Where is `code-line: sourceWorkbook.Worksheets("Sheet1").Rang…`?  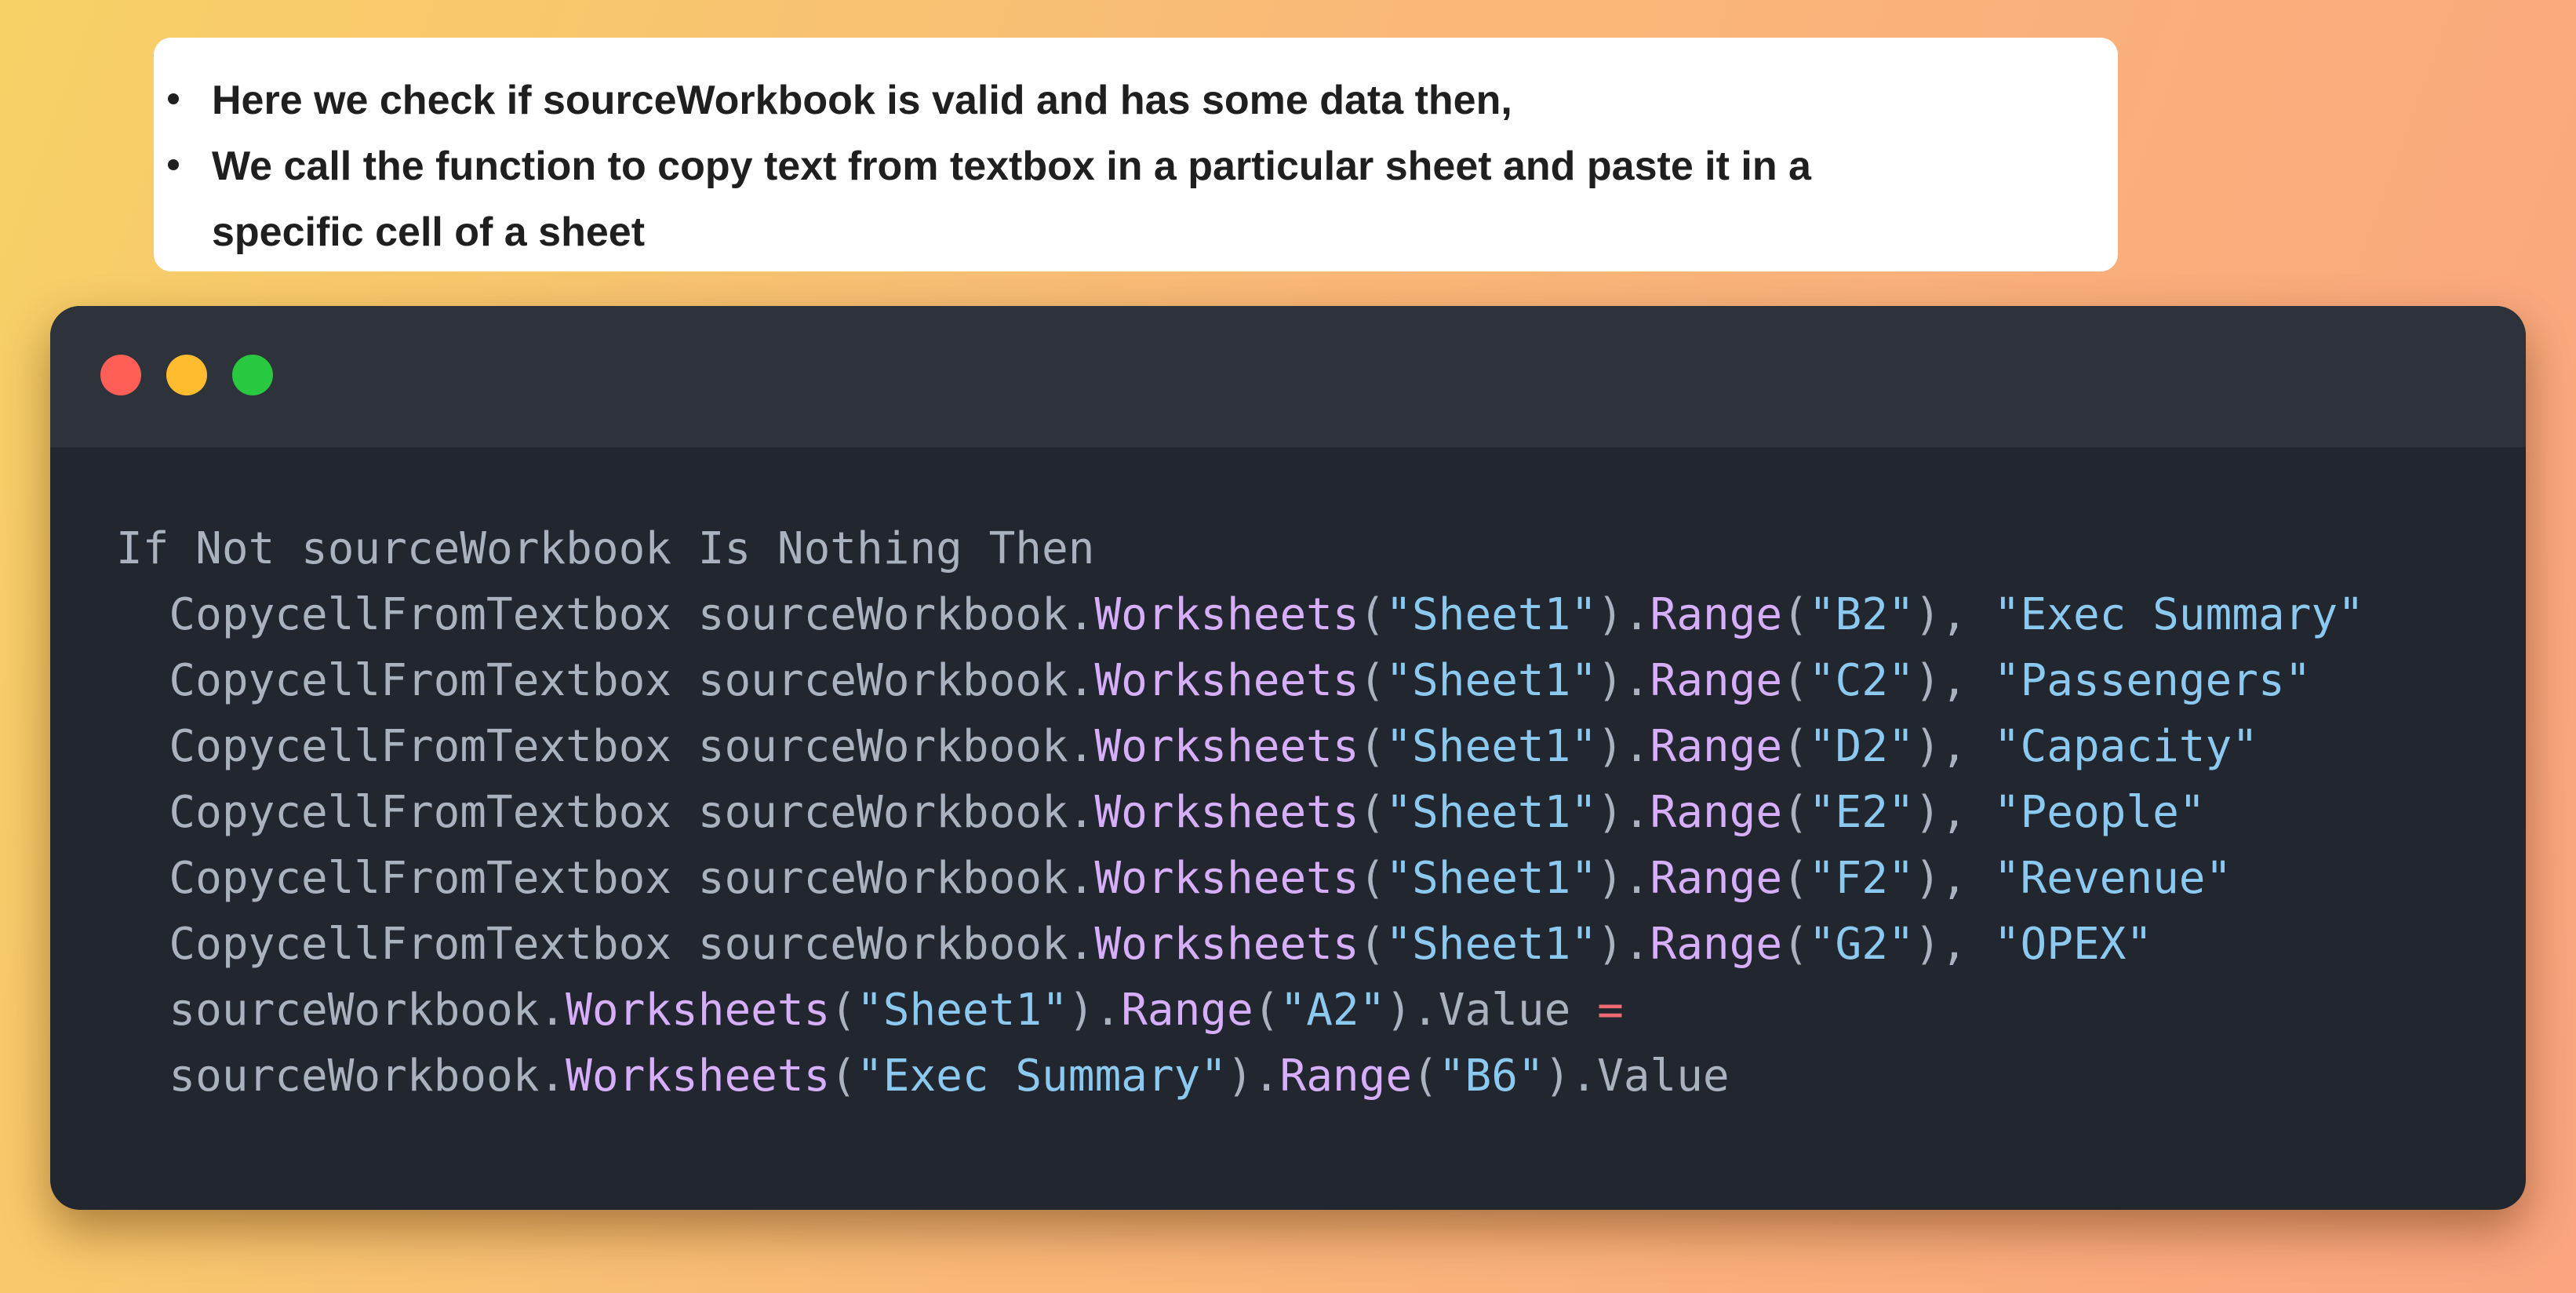 code-line: sourceWorkbook.Worksheets("Sheet1").Rang… is located at coordinates (1321, 1011).